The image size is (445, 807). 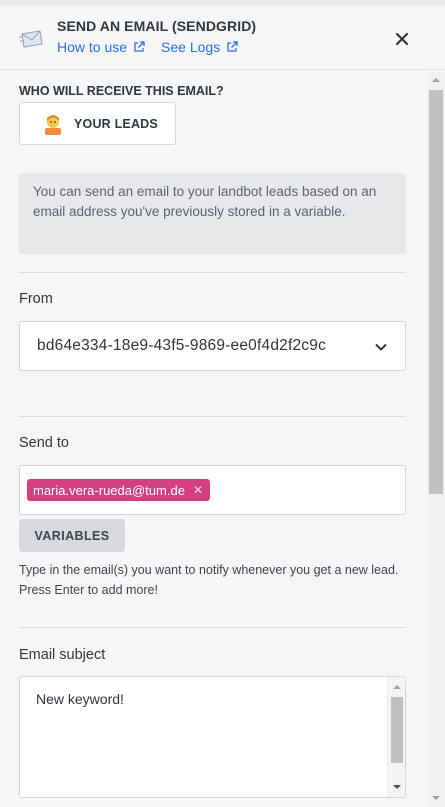 What do you see at coordinates (36, 299) in the screenshot?
I see `from-label: From` at bounding box center [36, 299].